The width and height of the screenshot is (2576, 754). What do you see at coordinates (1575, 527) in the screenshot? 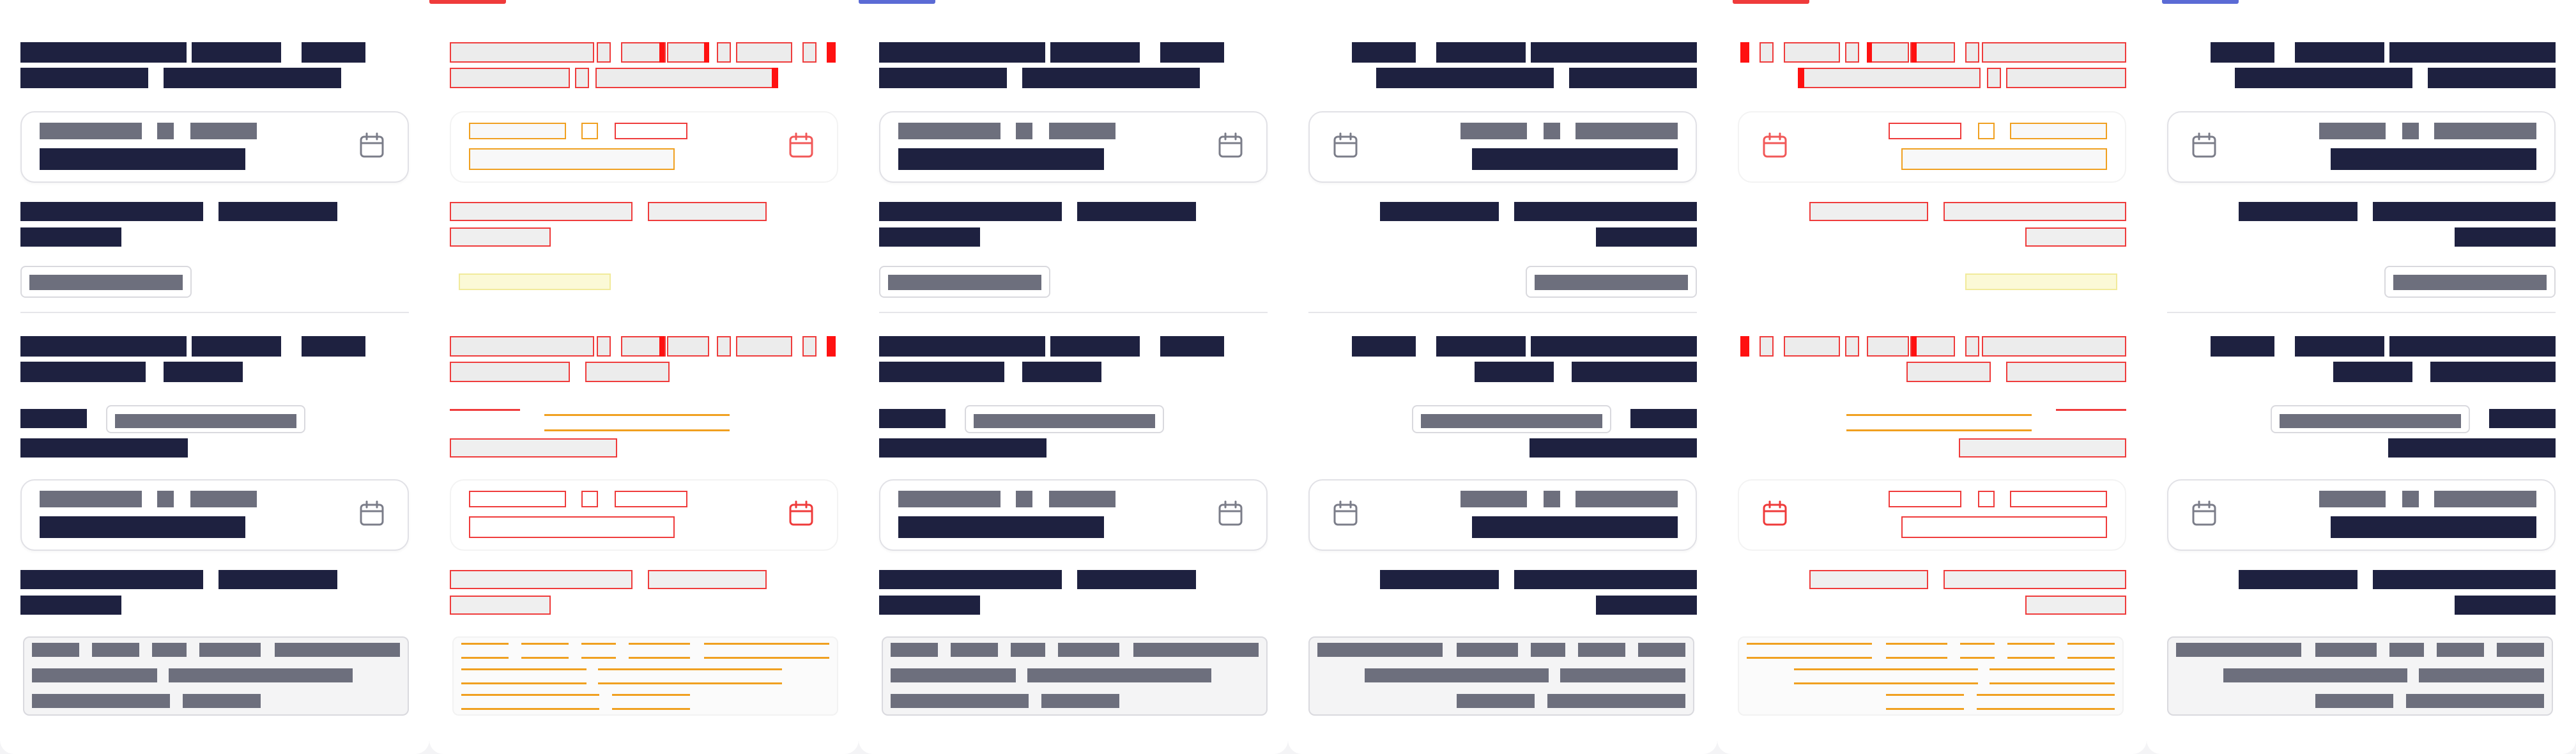
I see `date-field-2-value` at bounding box center [1575, 527].